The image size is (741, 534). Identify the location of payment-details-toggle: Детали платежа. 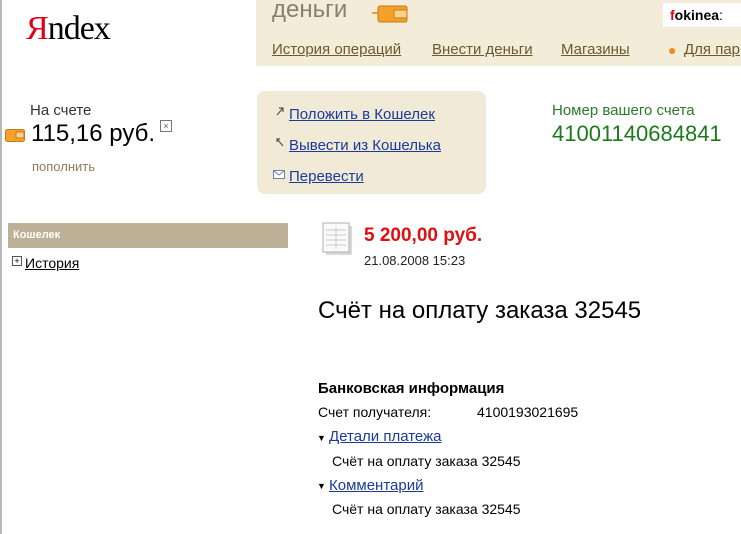
(385, 436).